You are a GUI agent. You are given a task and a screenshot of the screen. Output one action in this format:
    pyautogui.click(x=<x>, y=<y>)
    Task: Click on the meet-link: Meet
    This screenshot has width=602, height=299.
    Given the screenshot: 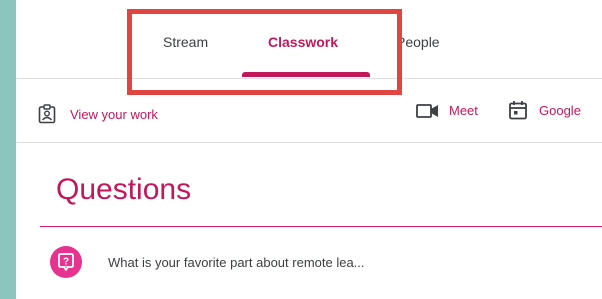 What is the action you would take?
    pyautogui.click(x=463, y=110)
    